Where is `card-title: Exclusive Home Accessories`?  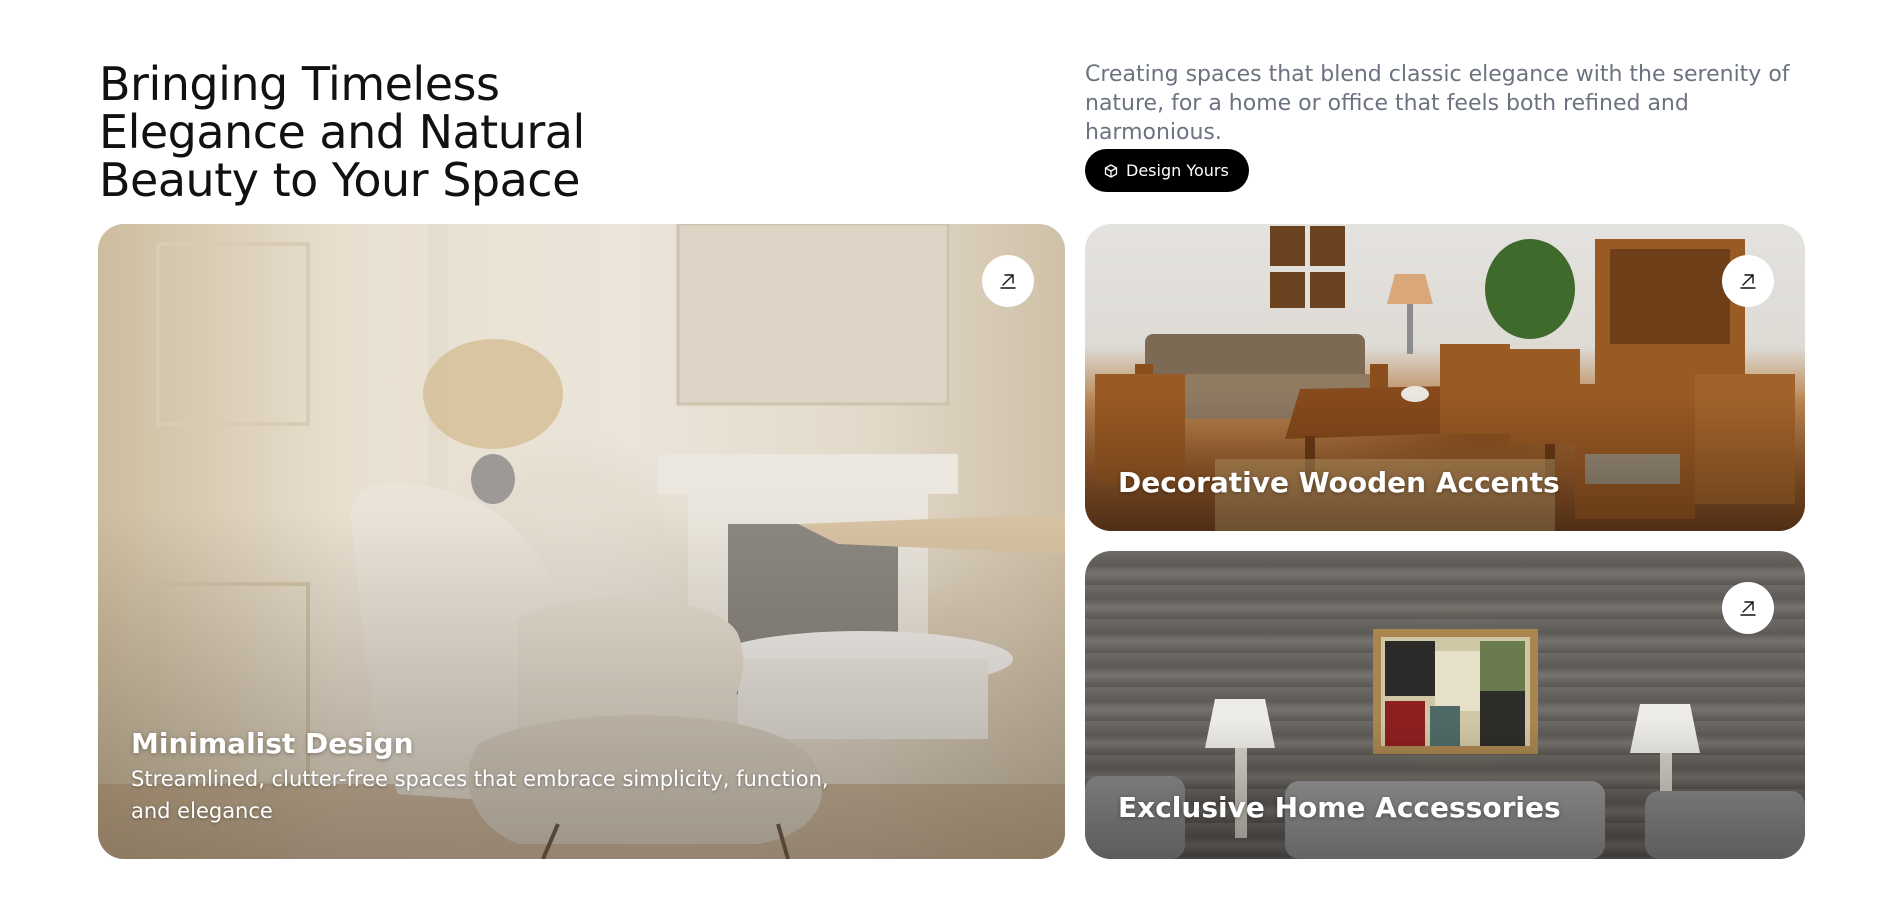 card-title: Exclusive Home Accessories is located at coordinates (1339, 807).